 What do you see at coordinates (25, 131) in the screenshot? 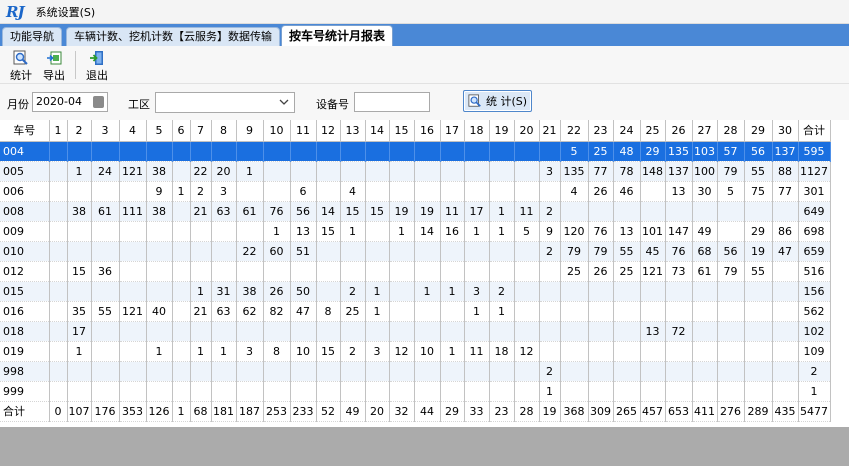
I see `column-header-vehicle: 车号` at bounding box center [25, 131].